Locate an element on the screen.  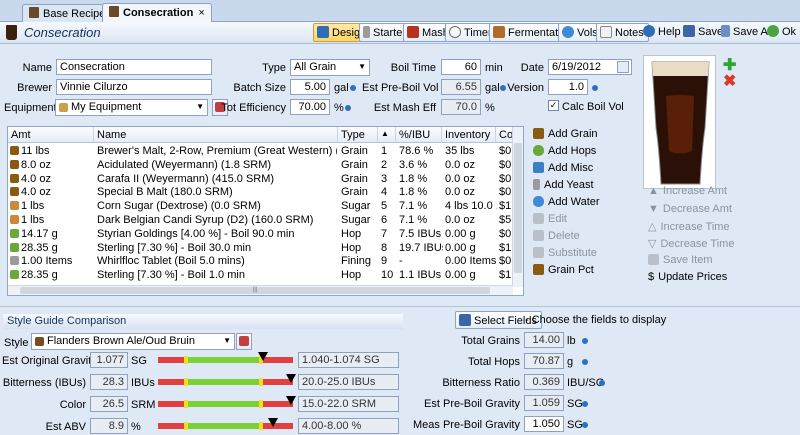
add-misc-button: Add Misc is located at coordinates (563, 168).